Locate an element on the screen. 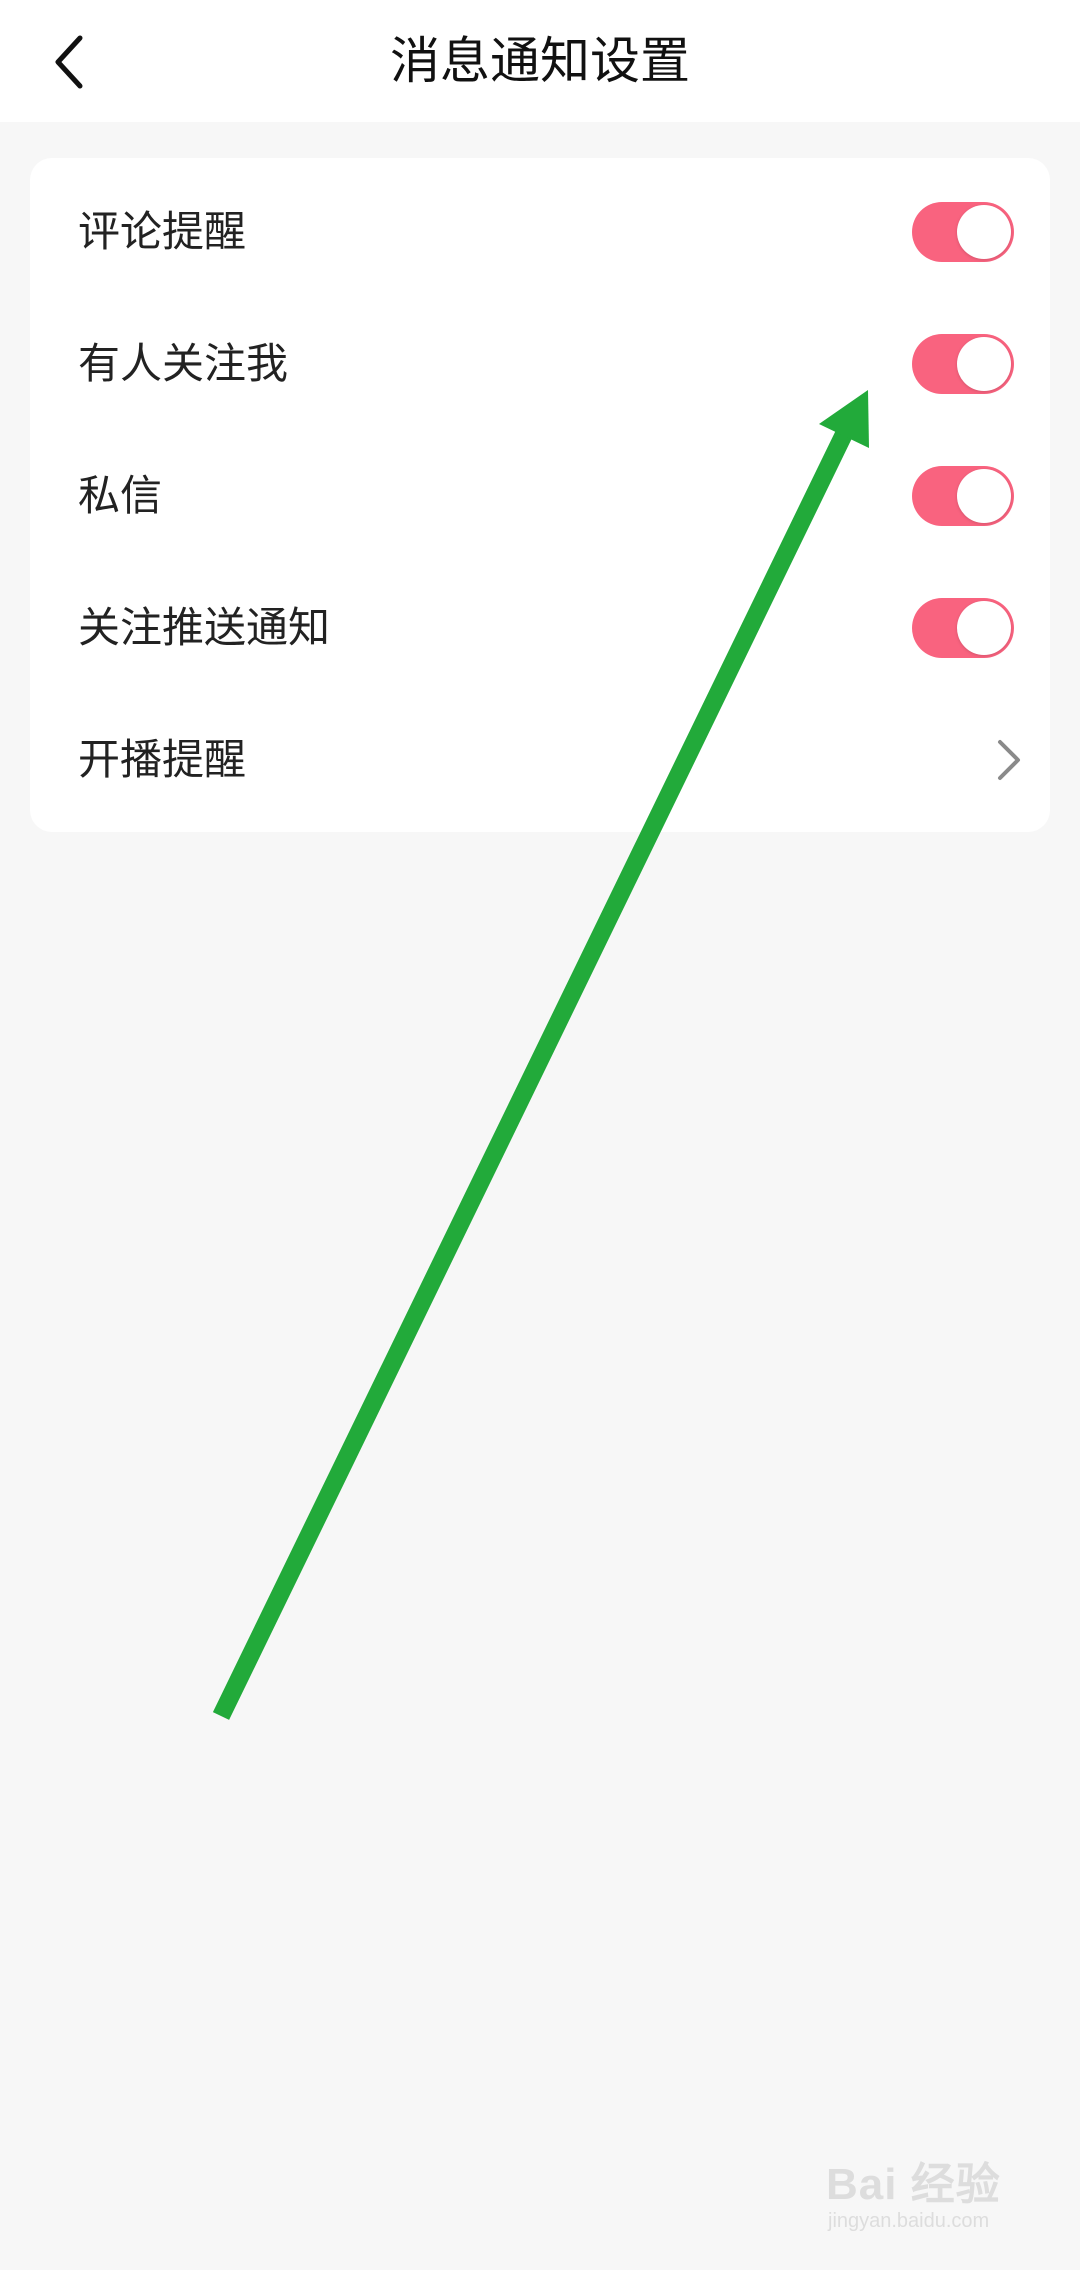  new-follower-toggle is located at coordinates (963, 364).